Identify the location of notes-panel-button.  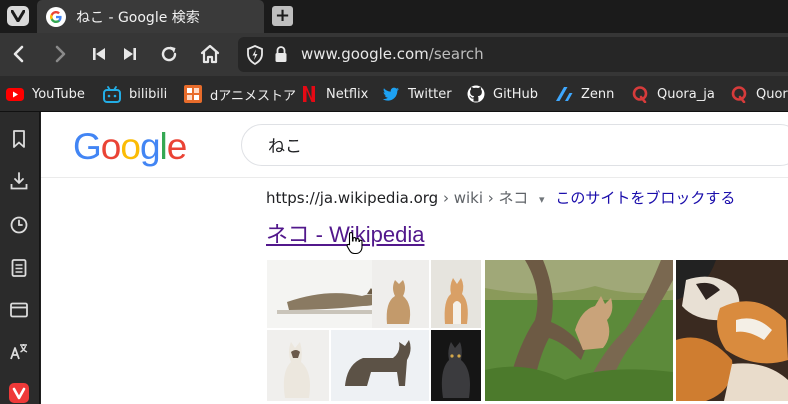
(19, 268).